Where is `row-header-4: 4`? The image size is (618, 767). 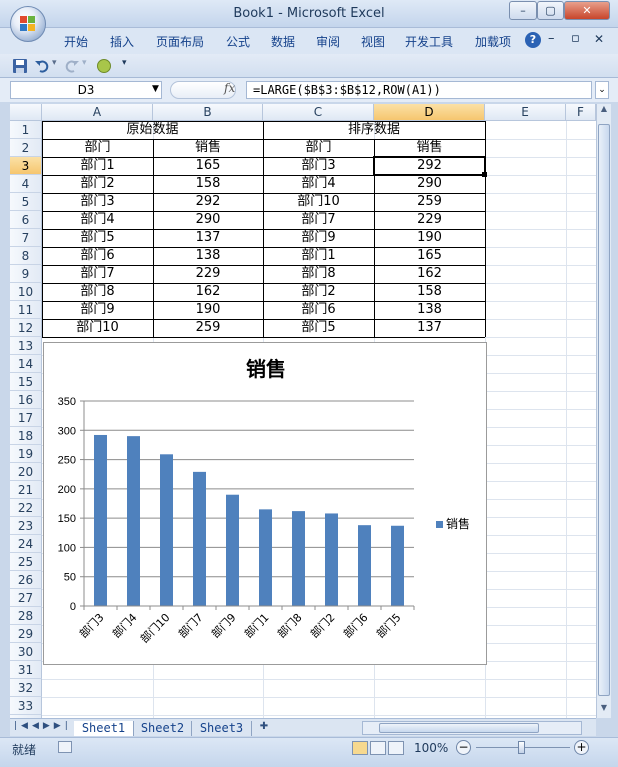 row-header-4: 4 is located at coordinates (26, 184).